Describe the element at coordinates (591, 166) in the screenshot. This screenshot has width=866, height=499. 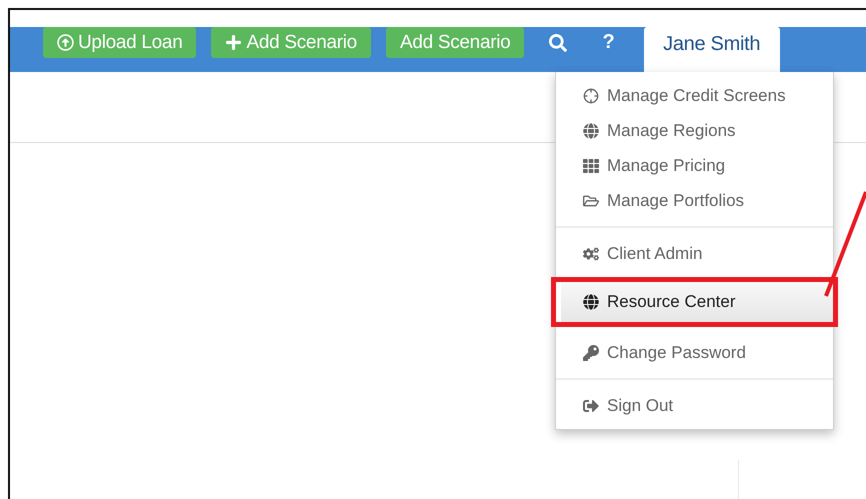
I see `grid-icon` at that location.